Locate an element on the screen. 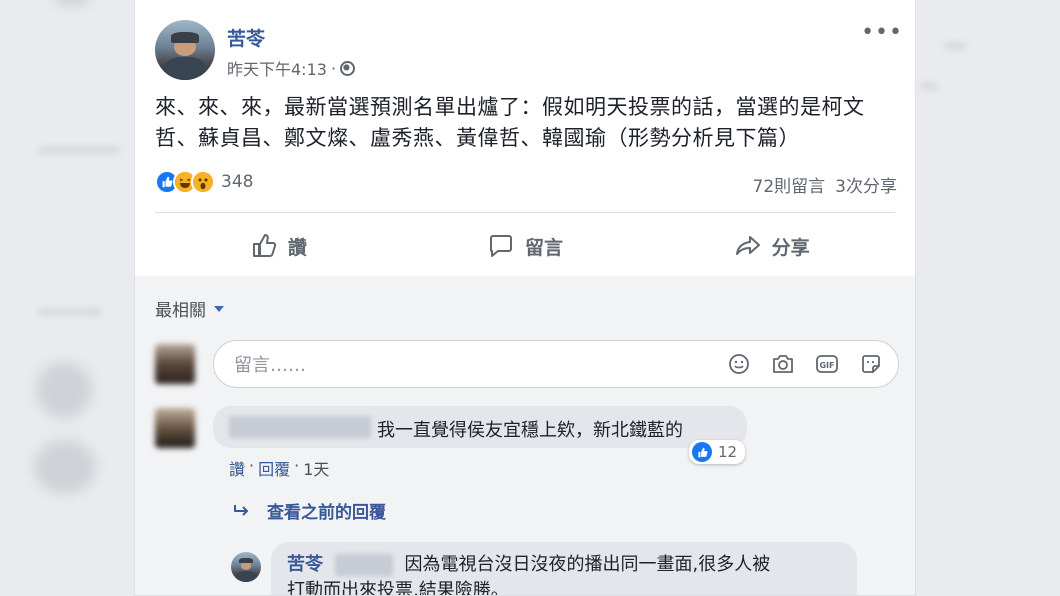  post-timestamp: 昨天下午4:13 is located at coordinates (277, 68).